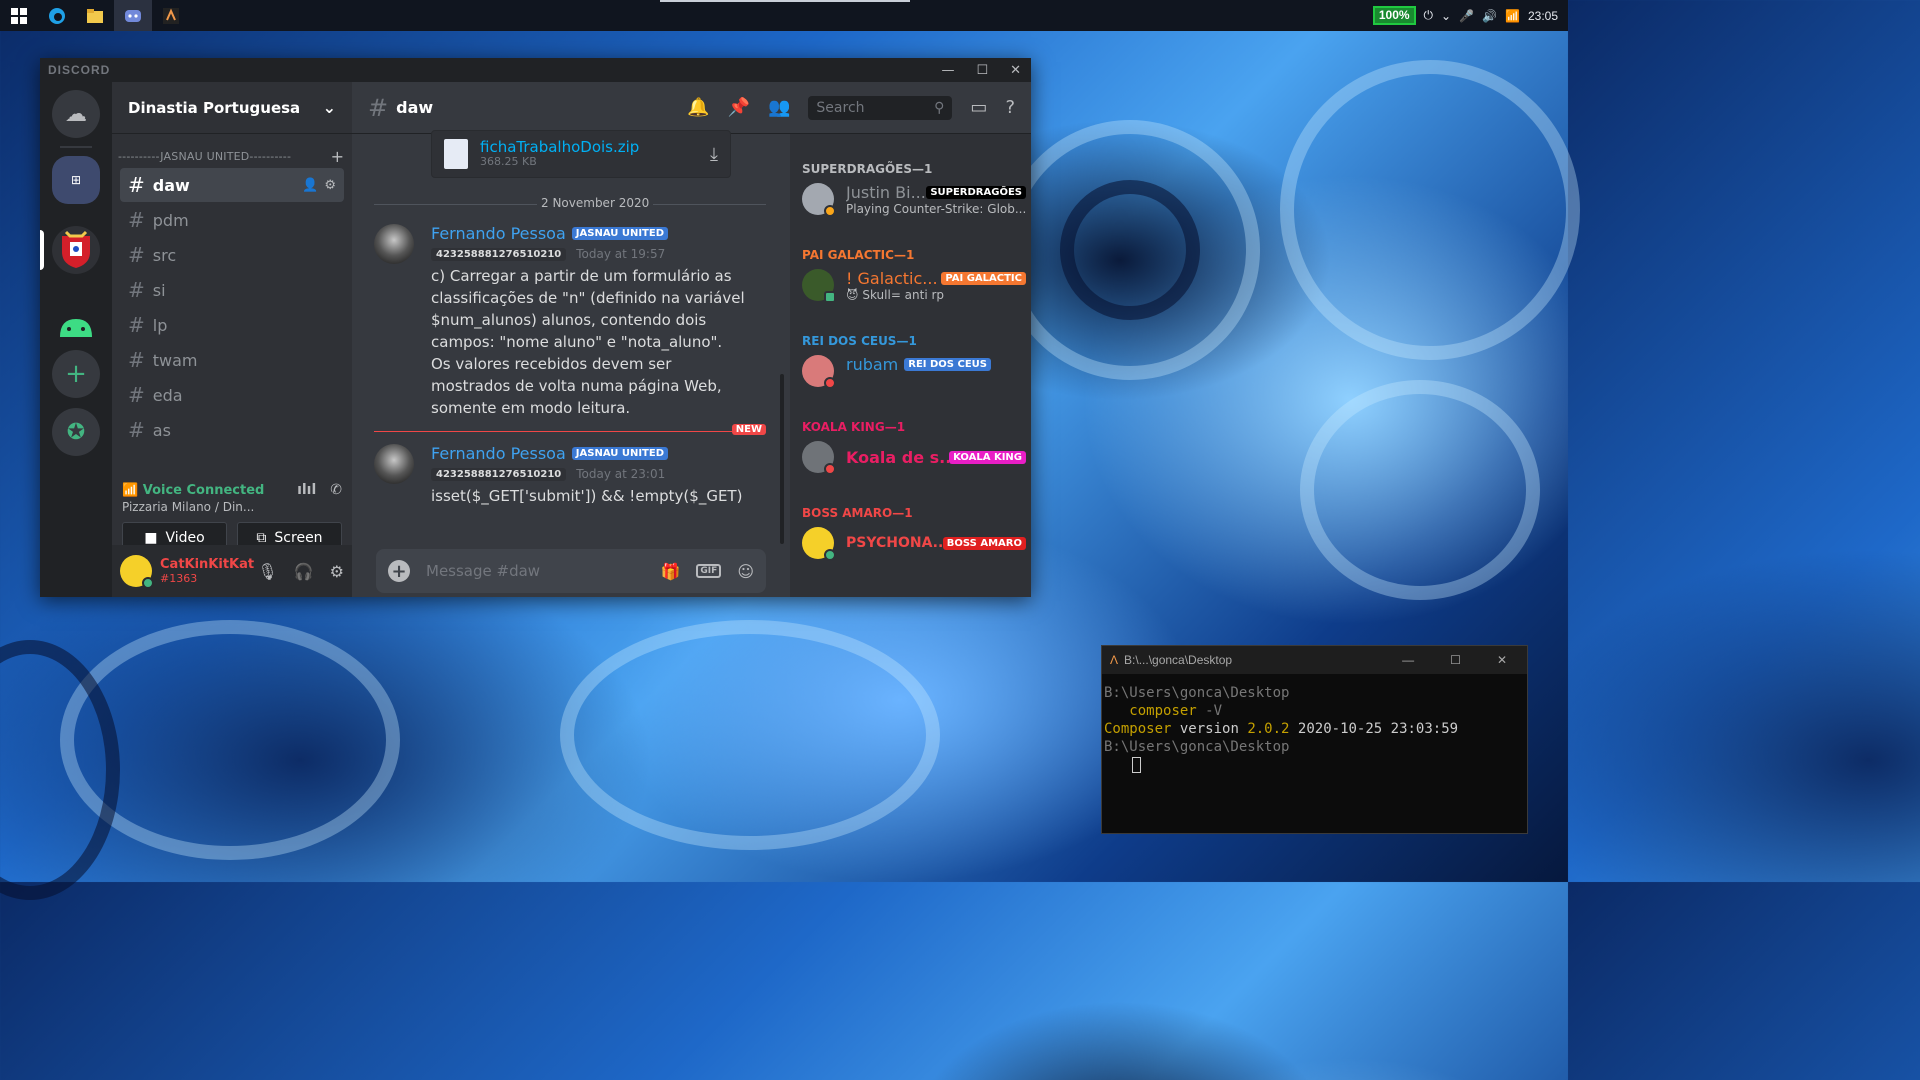  I want to click on channel-item-as: # as, so click(232, 430).